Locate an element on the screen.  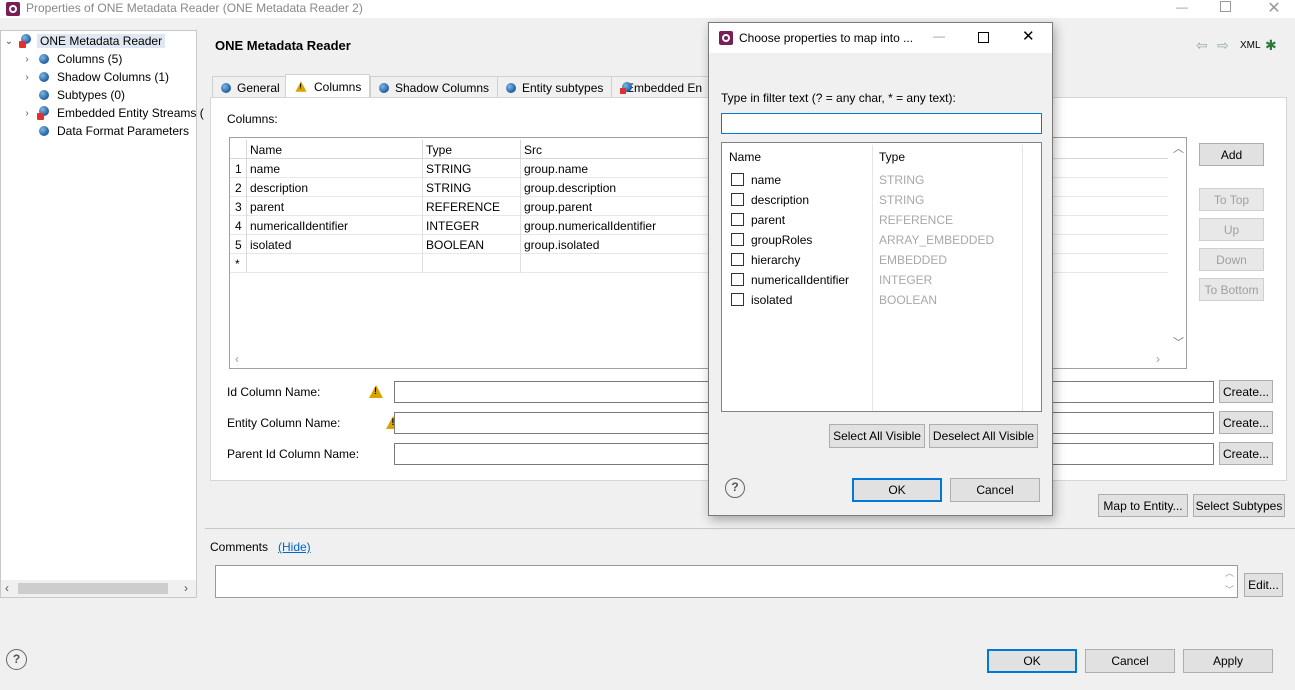
cell-src: group.numericalIdentifier is located at coordinates (590, 226).